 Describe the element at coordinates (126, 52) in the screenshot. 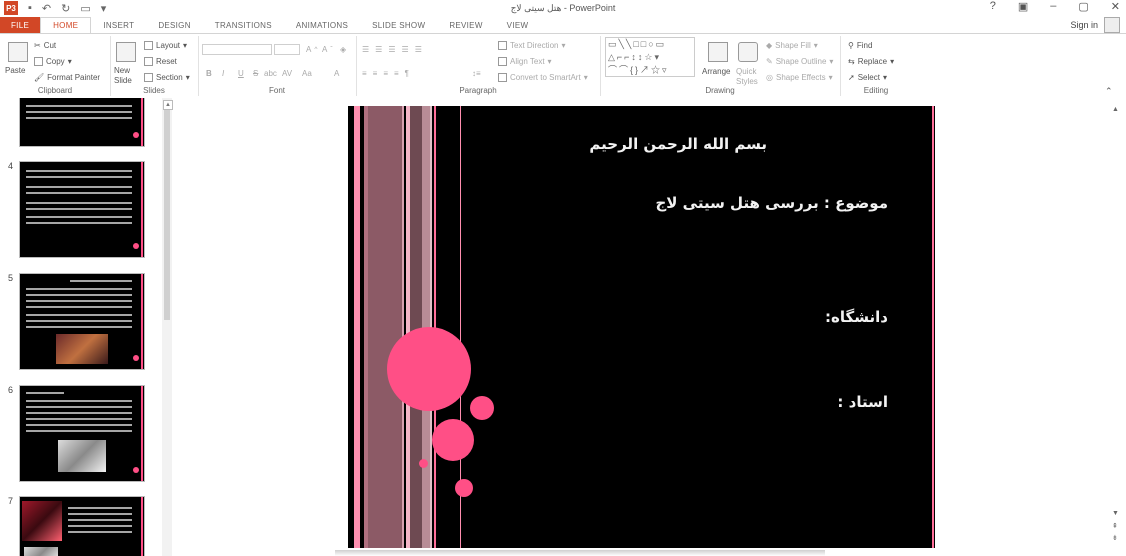

I see `new-slide-icon` at that location.